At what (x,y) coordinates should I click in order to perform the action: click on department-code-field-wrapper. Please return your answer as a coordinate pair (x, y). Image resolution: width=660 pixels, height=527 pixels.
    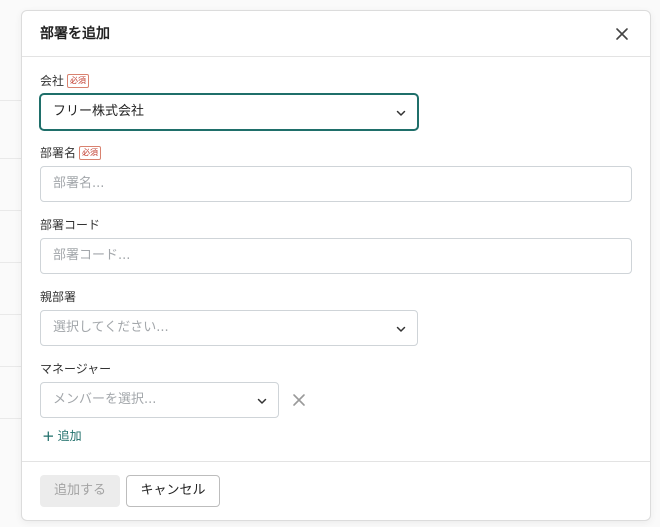
    Looking at the image, I should click on (336, 256).